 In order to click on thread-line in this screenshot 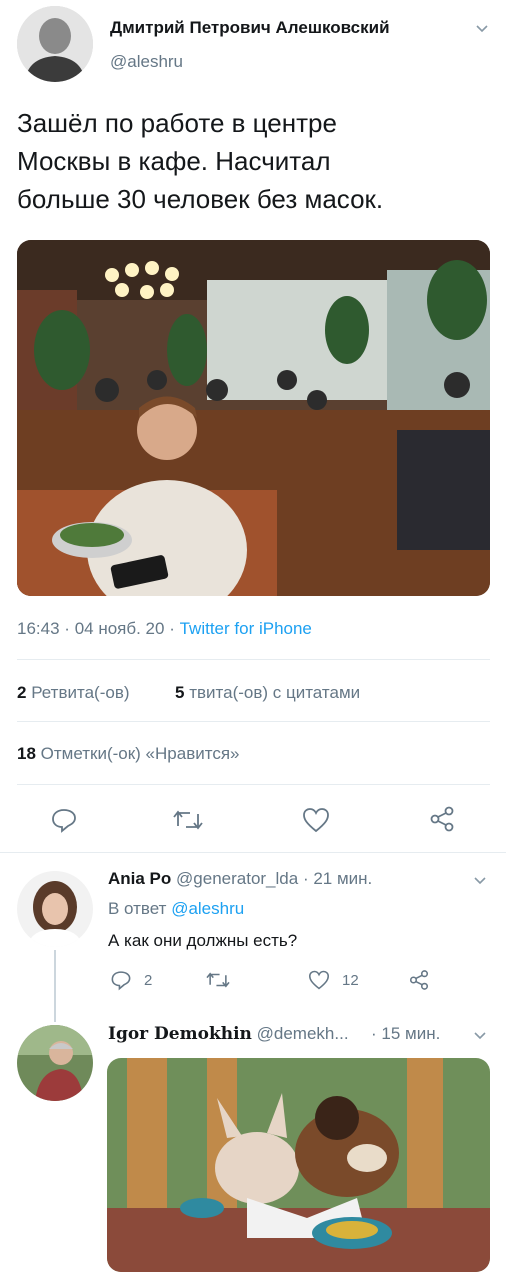, I will do `click(55, 986)`.